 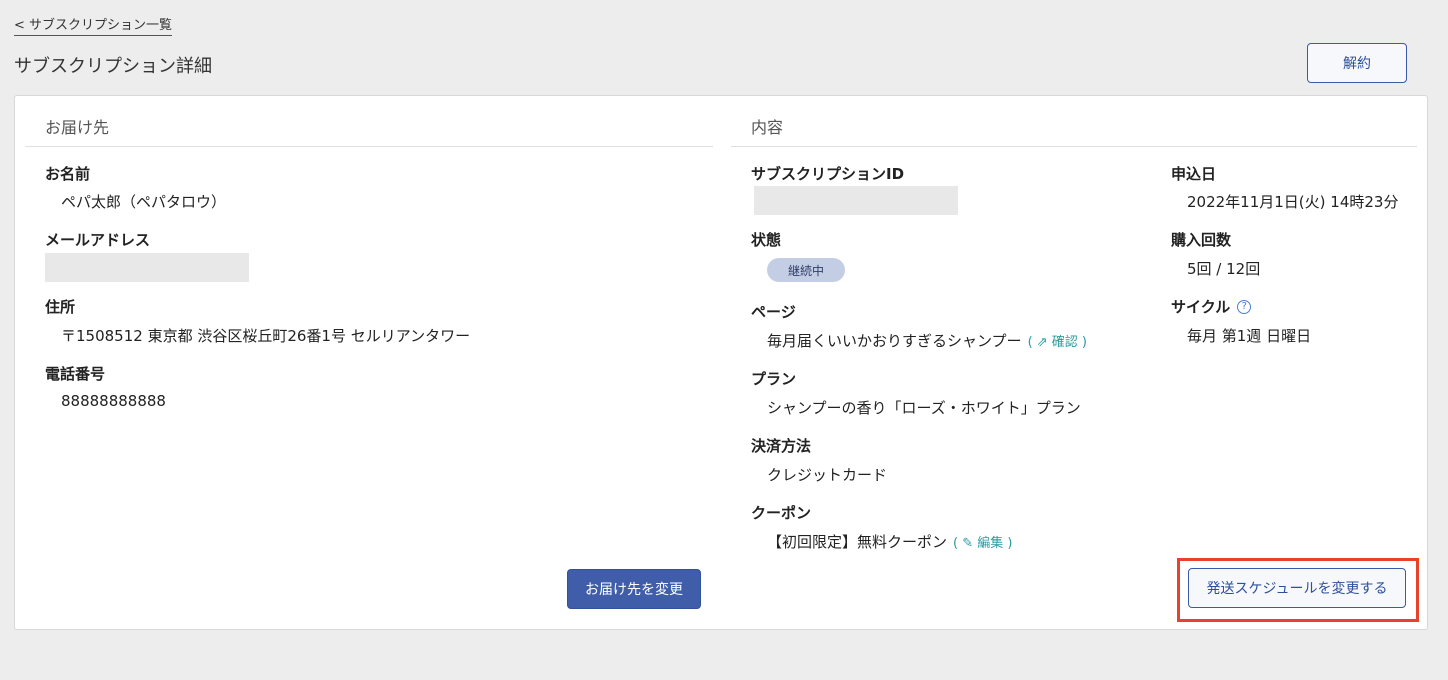 What do you see at coordinates (1194, 174) in the screenshot?
I see `applied-date-label: 申込日` at bounding box center [1194, 174].